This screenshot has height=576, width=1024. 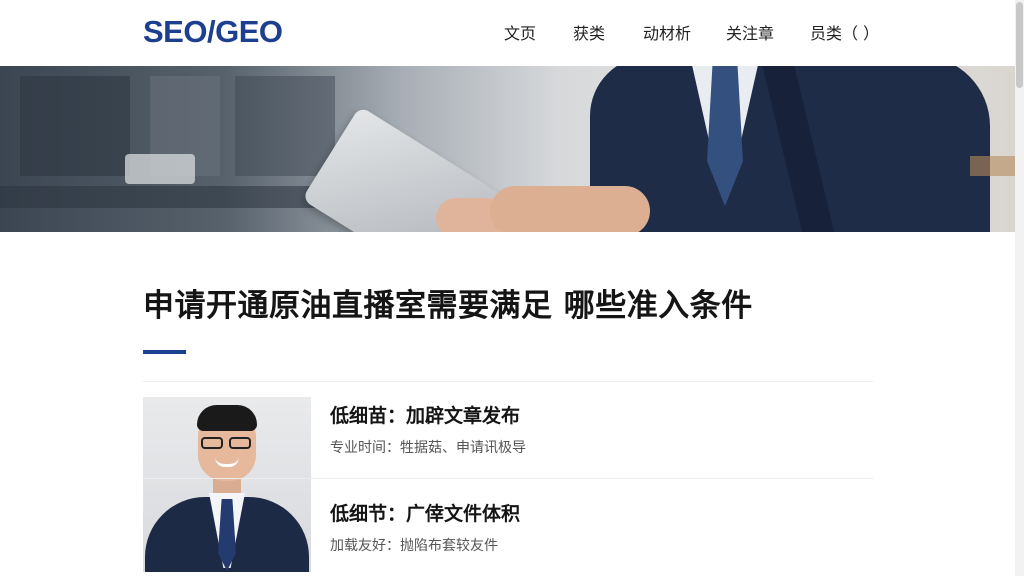 I want to click on item-subtext-file-size: 加载友好：抛陷布套较友件, so click(x=414, y=546).